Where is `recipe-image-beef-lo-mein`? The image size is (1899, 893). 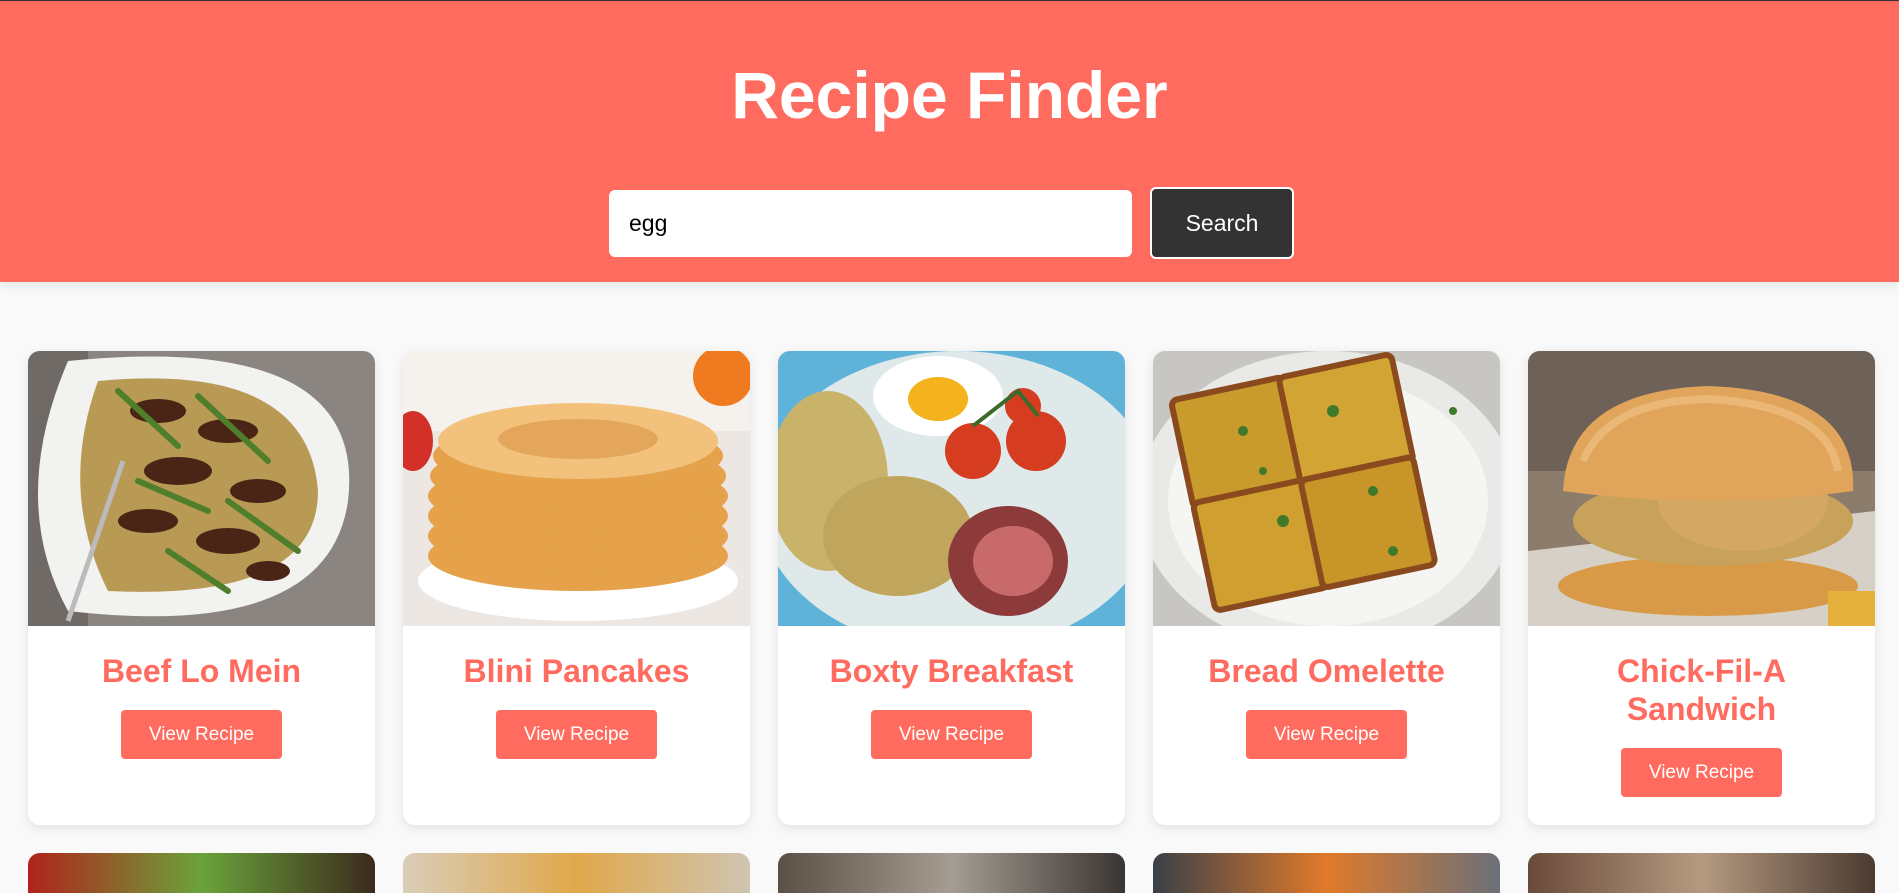
recipe-image-beef-lo-mein is located at coordinates (201, 488).